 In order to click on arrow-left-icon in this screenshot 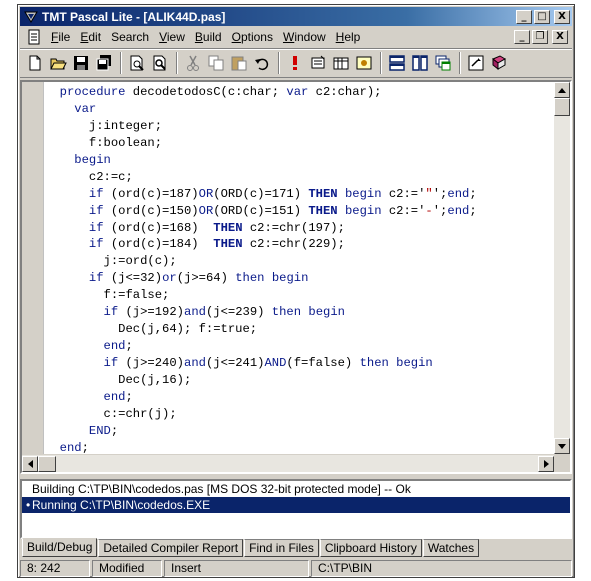, I will do `click(30, 464)`.